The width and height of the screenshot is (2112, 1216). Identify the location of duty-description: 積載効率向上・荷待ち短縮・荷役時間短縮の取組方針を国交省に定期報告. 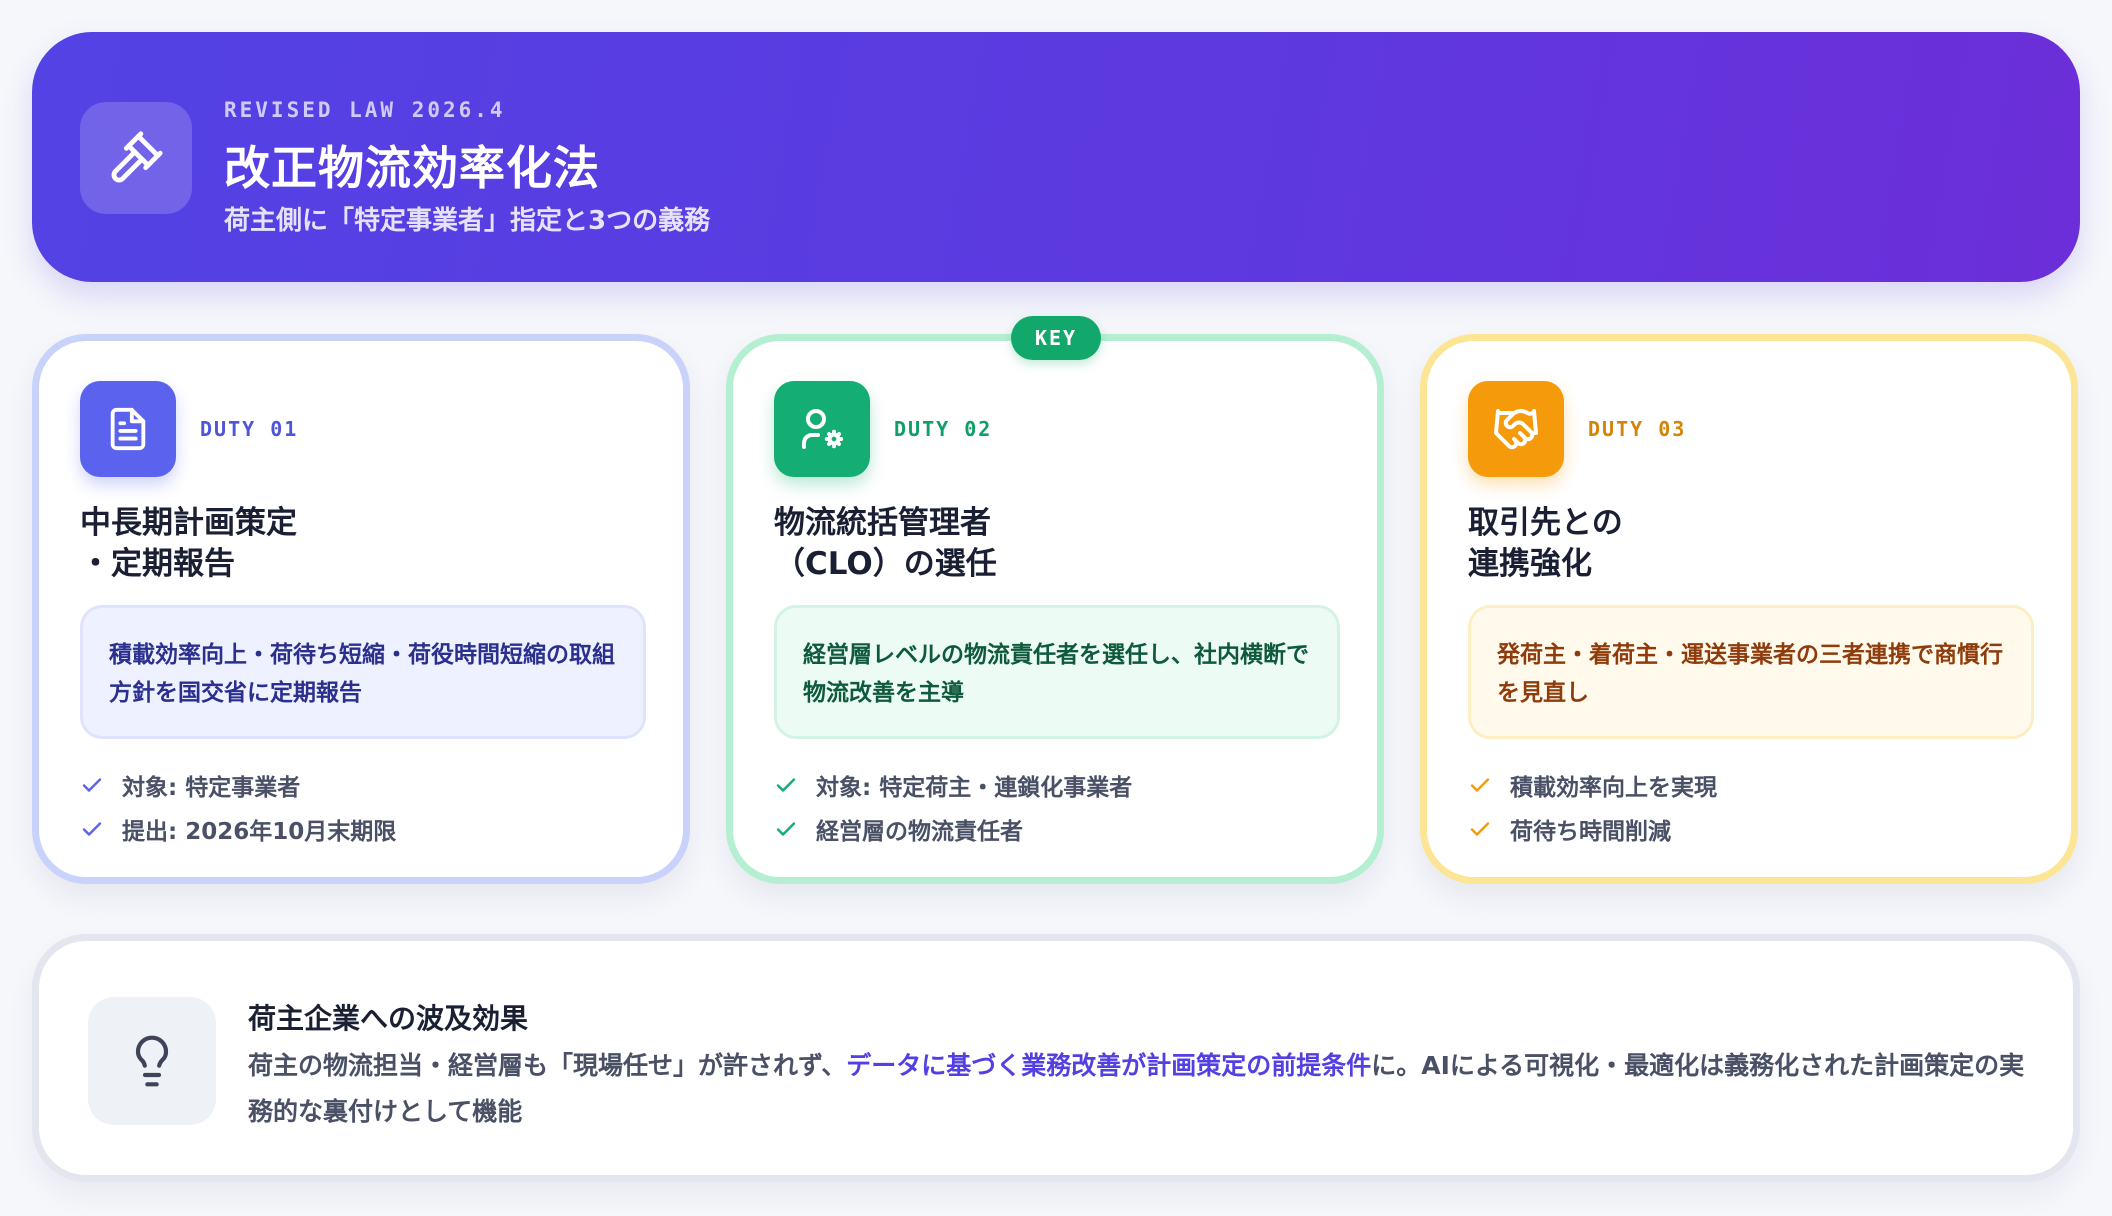
(363, 672).